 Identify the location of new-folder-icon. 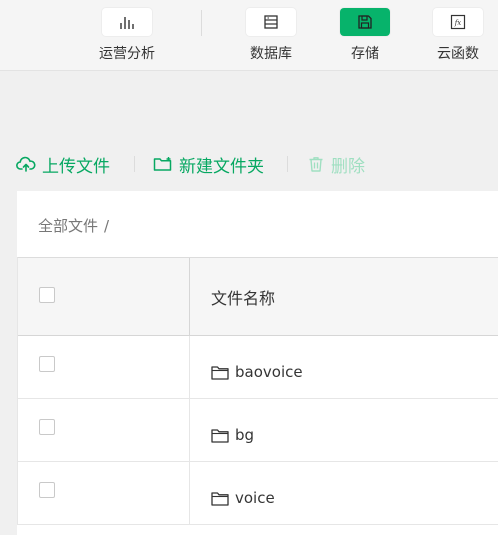
(162, 164).